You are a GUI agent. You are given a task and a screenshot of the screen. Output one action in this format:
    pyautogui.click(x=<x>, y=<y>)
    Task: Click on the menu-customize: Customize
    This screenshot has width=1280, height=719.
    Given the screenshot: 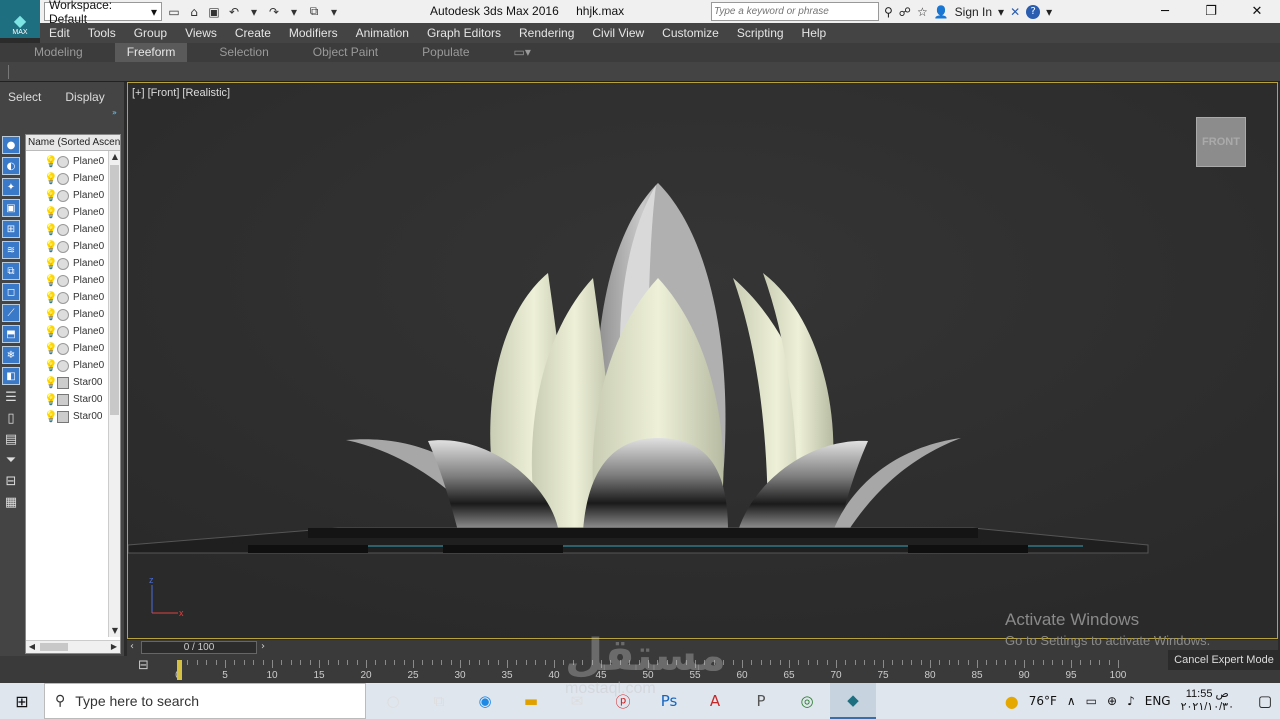 What is the action you would take?
    pyautogui.click(x=690, y=33)
    